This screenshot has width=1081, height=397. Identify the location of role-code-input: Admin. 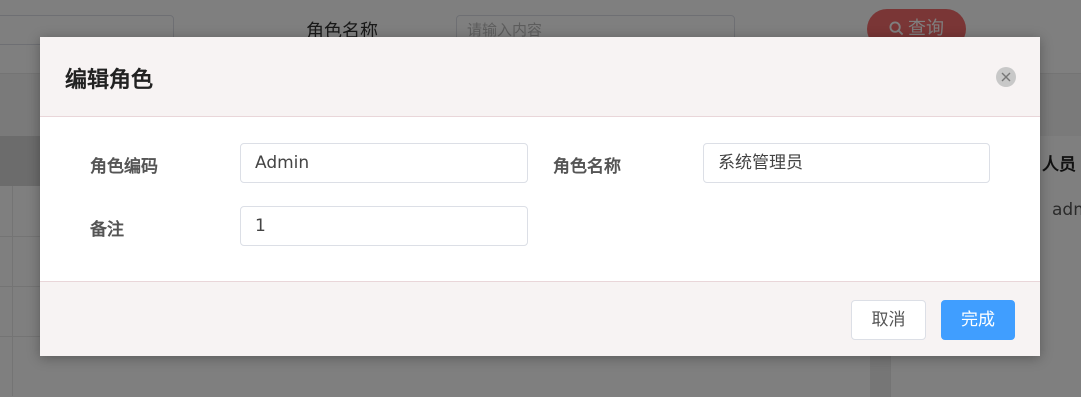
(384, 163).